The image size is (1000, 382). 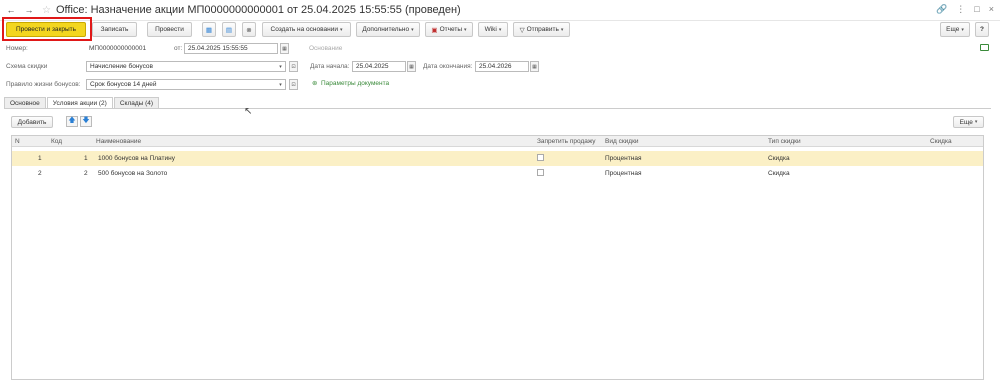 I want to click on add-button: Добавить, so click(x=32, y=122).